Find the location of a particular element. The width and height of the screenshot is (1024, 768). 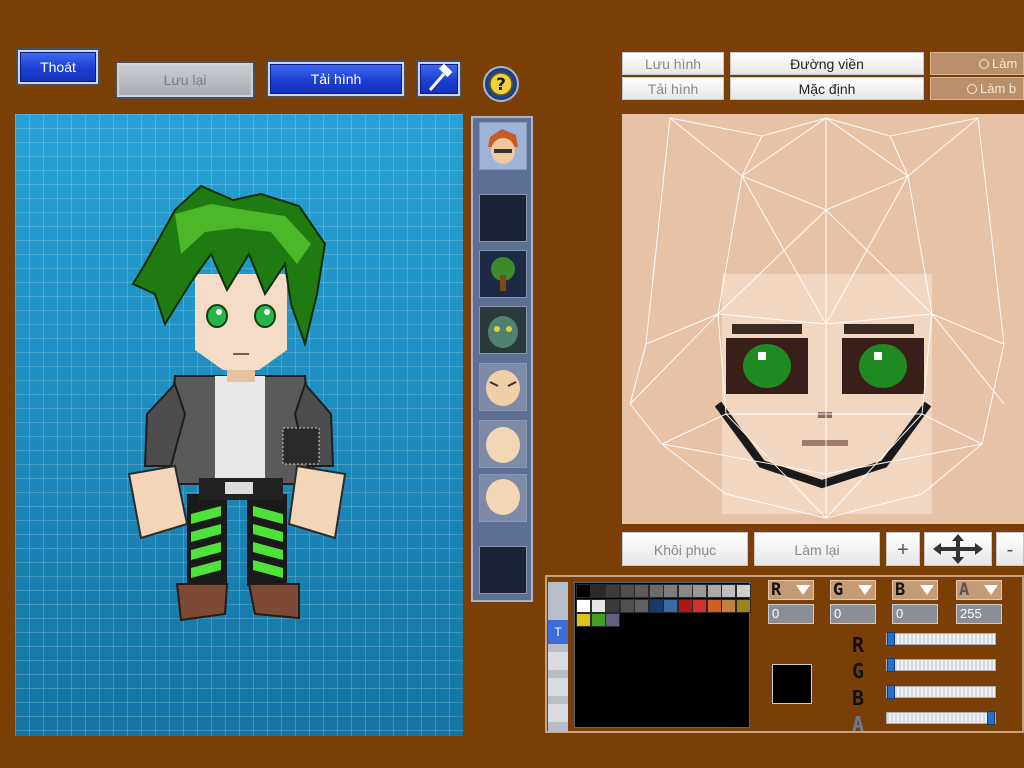

palette-tab-strip: T is located at coordinates (558, 657).